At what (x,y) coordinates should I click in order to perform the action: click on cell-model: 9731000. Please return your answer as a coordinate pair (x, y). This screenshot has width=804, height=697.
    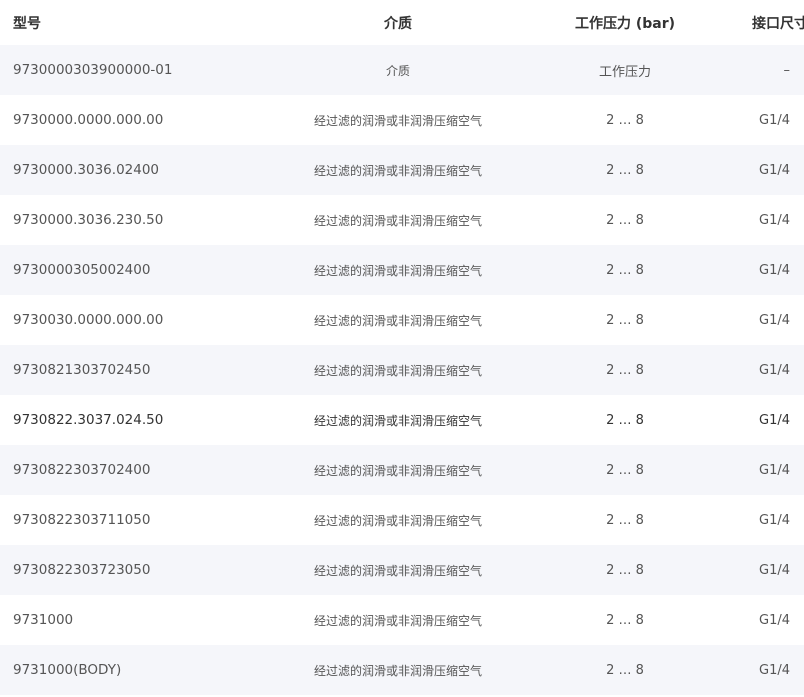
    Looking at the image, I should click on (149, 620).